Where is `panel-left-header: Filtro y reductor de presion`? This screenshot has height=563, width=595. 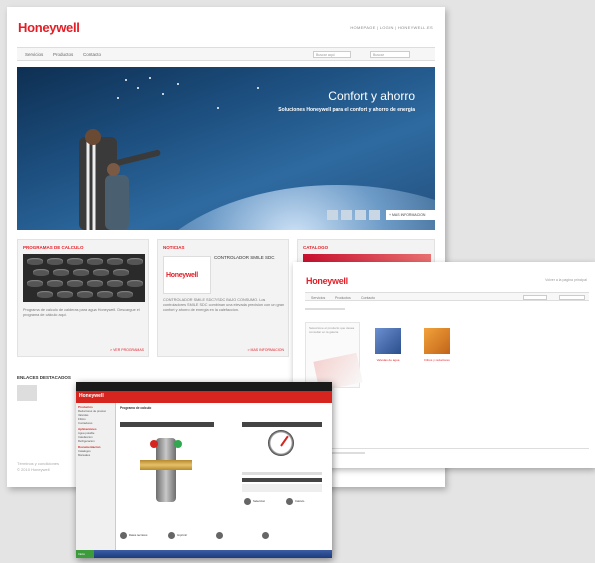
panel-left-header: Filtro y reductor de presion is located at coordinates (167, 429).